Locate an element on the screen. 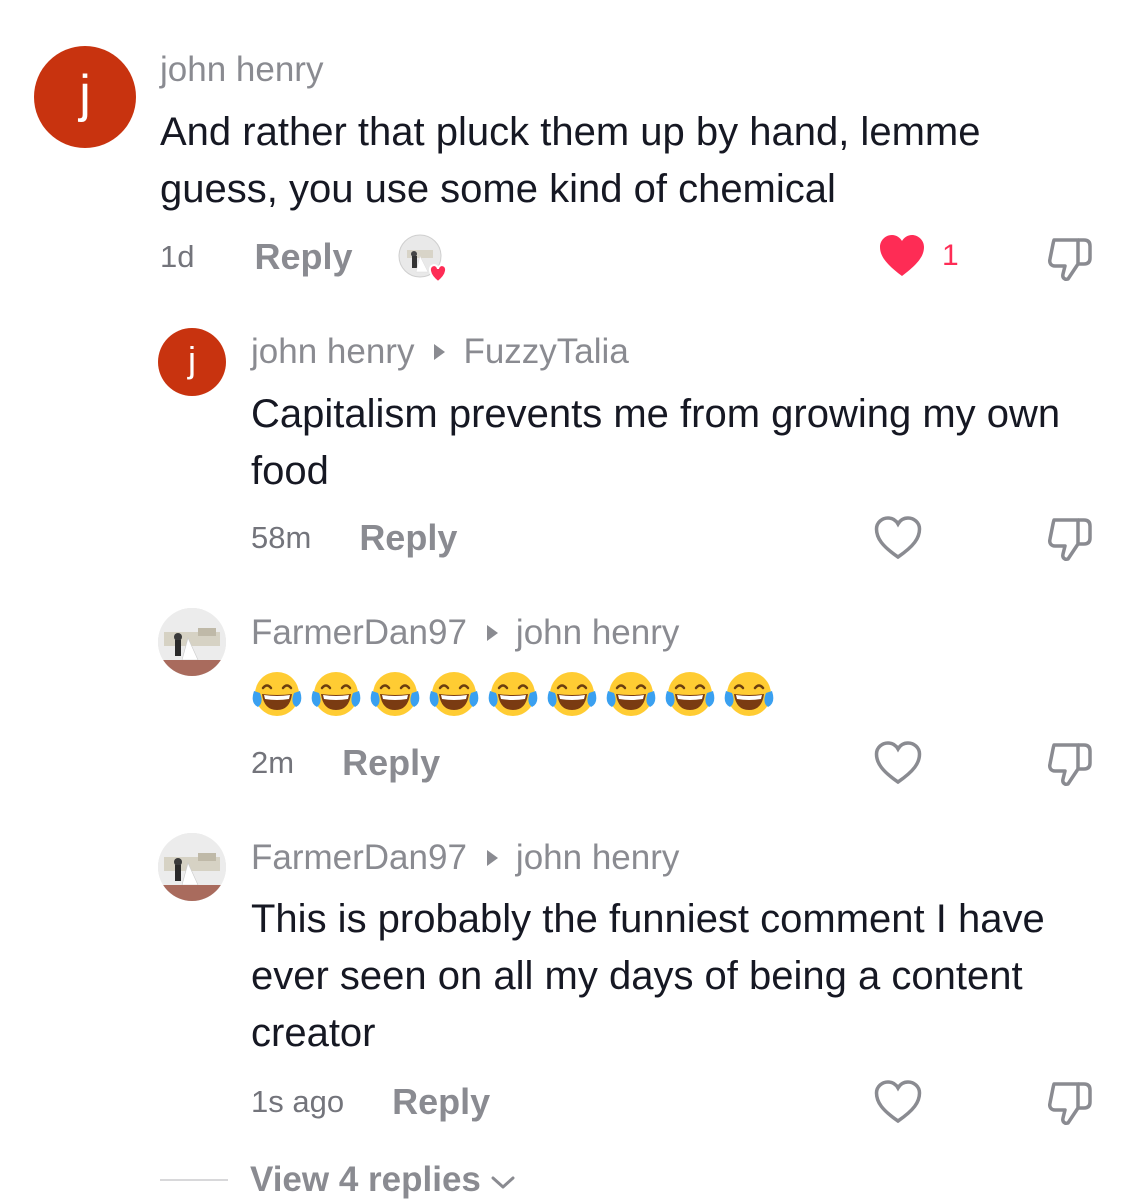 This screenshot has height=1200, width=1141. comment-time: 2m is located at coordinates (273, 762).